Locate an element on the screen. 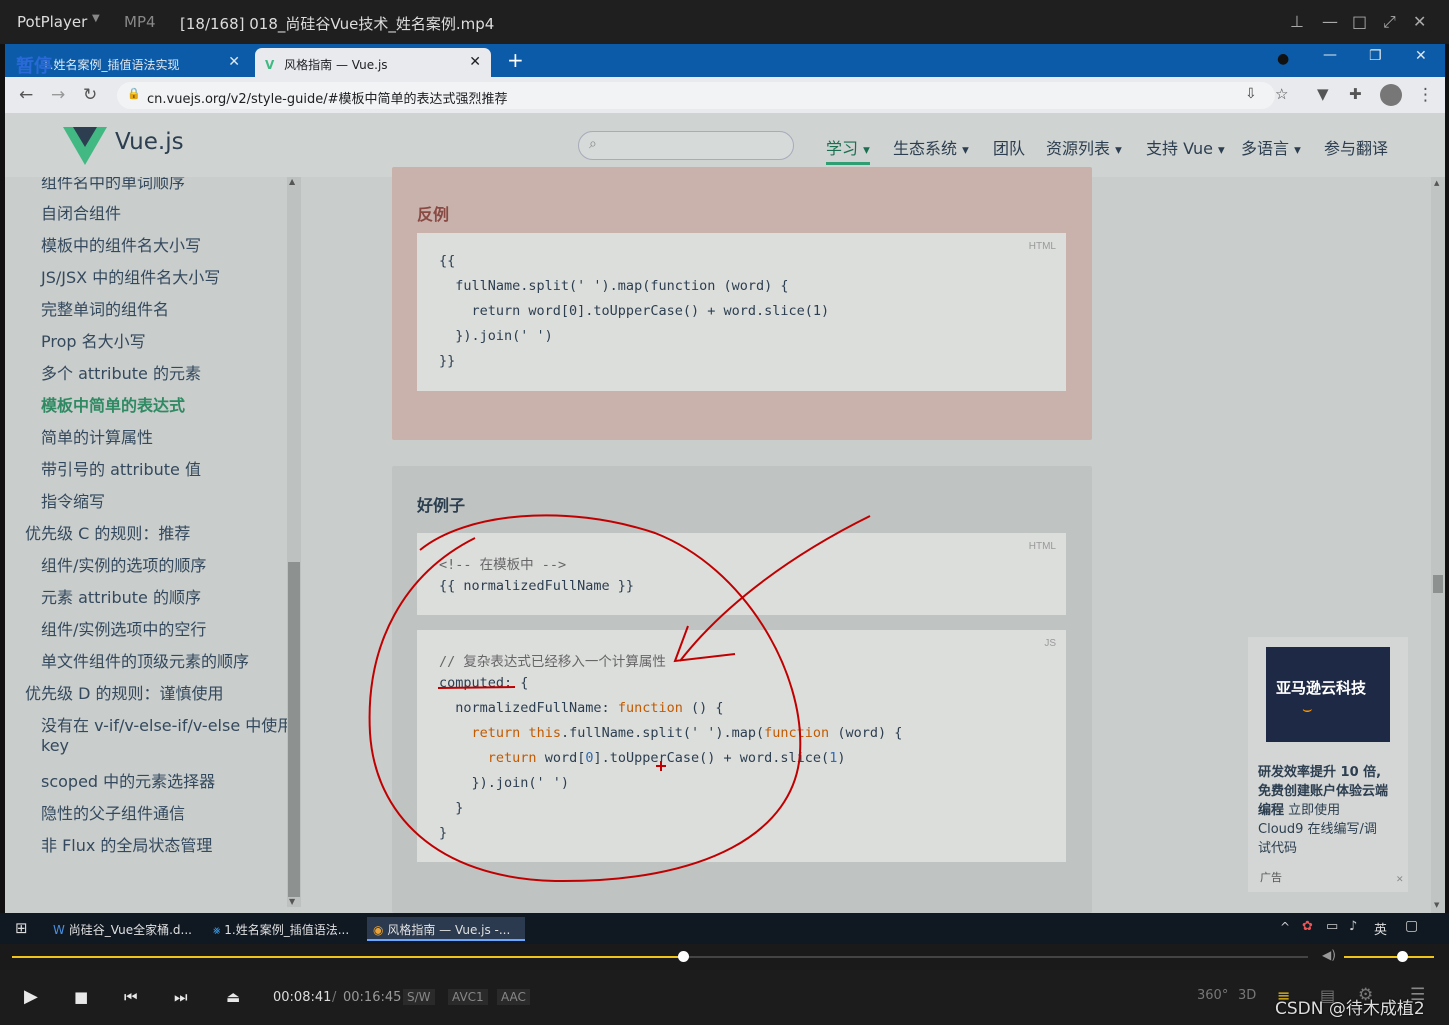 Image resolution: width=1449 pixels, height=1025 pixels. volume-slider is located at coordinates (1389, 957).